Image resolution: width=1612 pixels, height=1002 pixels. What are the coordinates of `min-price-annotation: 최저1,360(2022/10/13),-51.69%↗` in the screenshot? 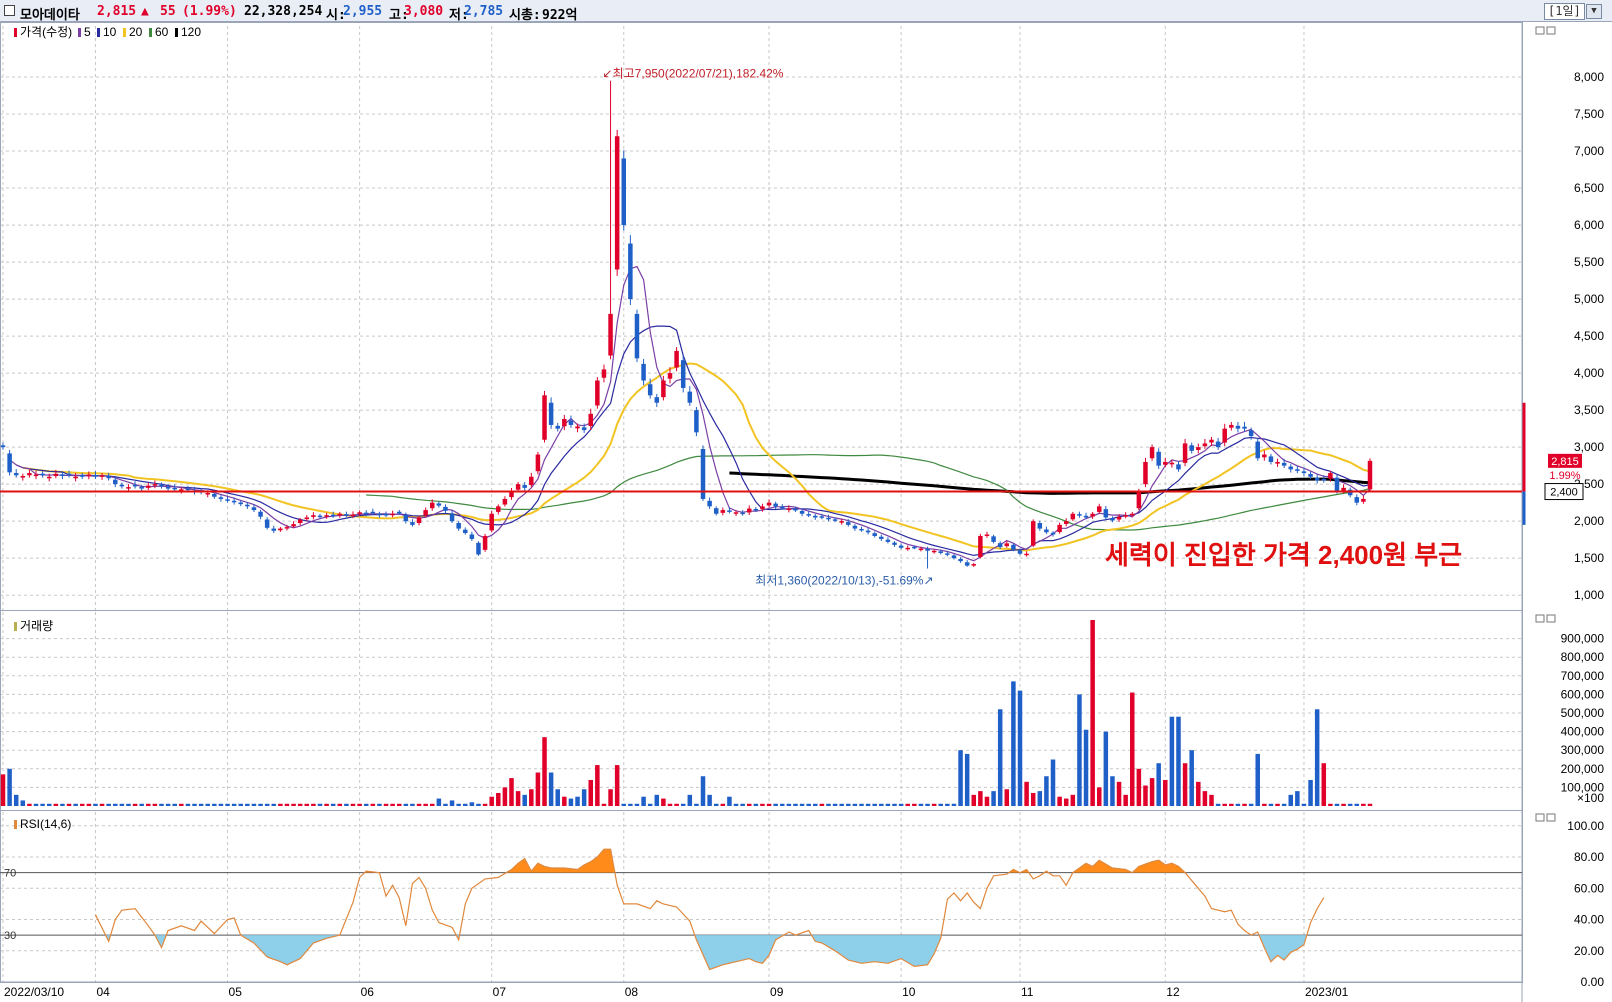 It's located at (844, 581).